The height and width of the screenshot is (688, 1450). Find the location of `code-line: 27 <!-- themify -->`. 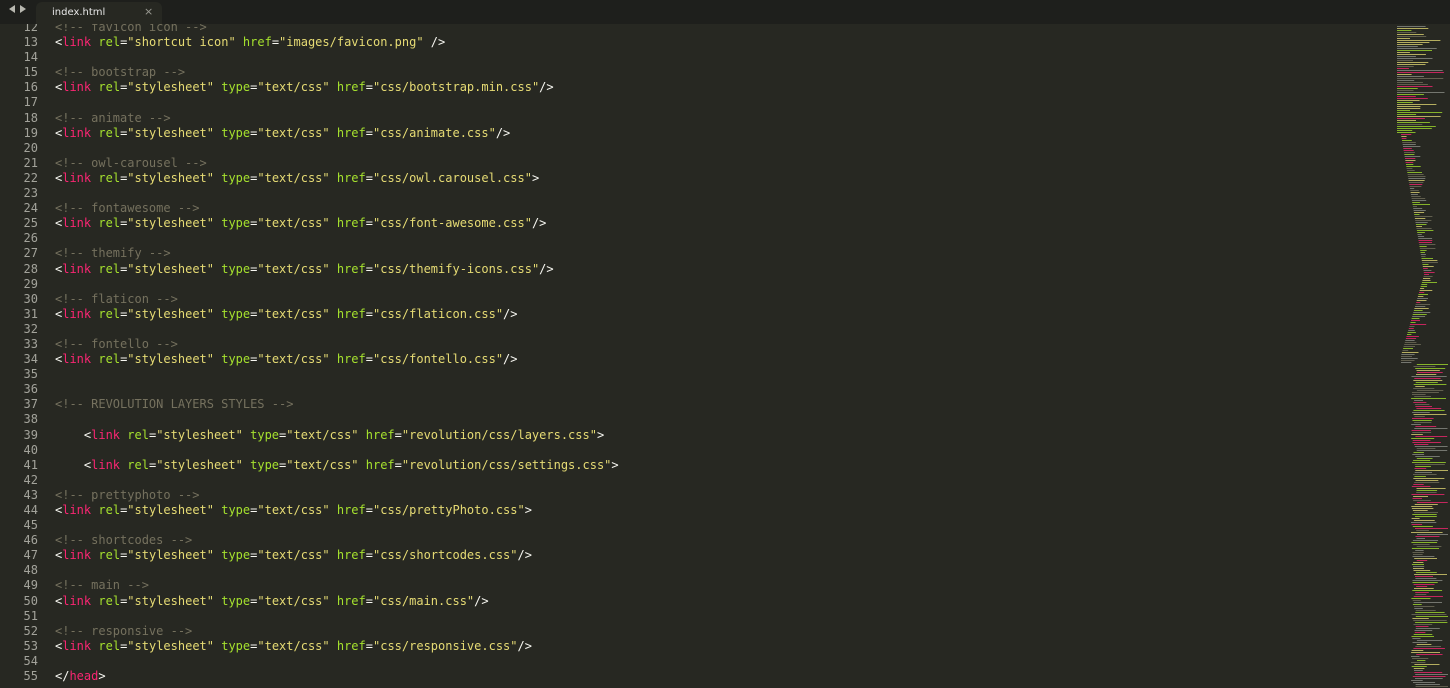

code-line: 27 <!-- themify --> is located at coordinates (697, 253).